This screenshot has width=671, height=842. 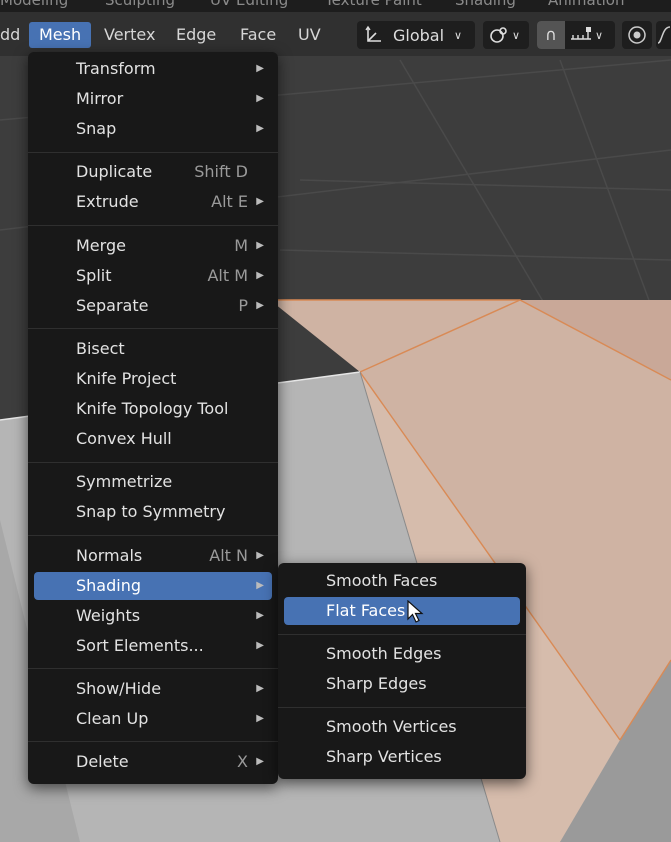 What do you see at coordinates (126, 378) in the screenshot?
I see `menu-item-label: Knife Project` at bounding box center [126, 378].